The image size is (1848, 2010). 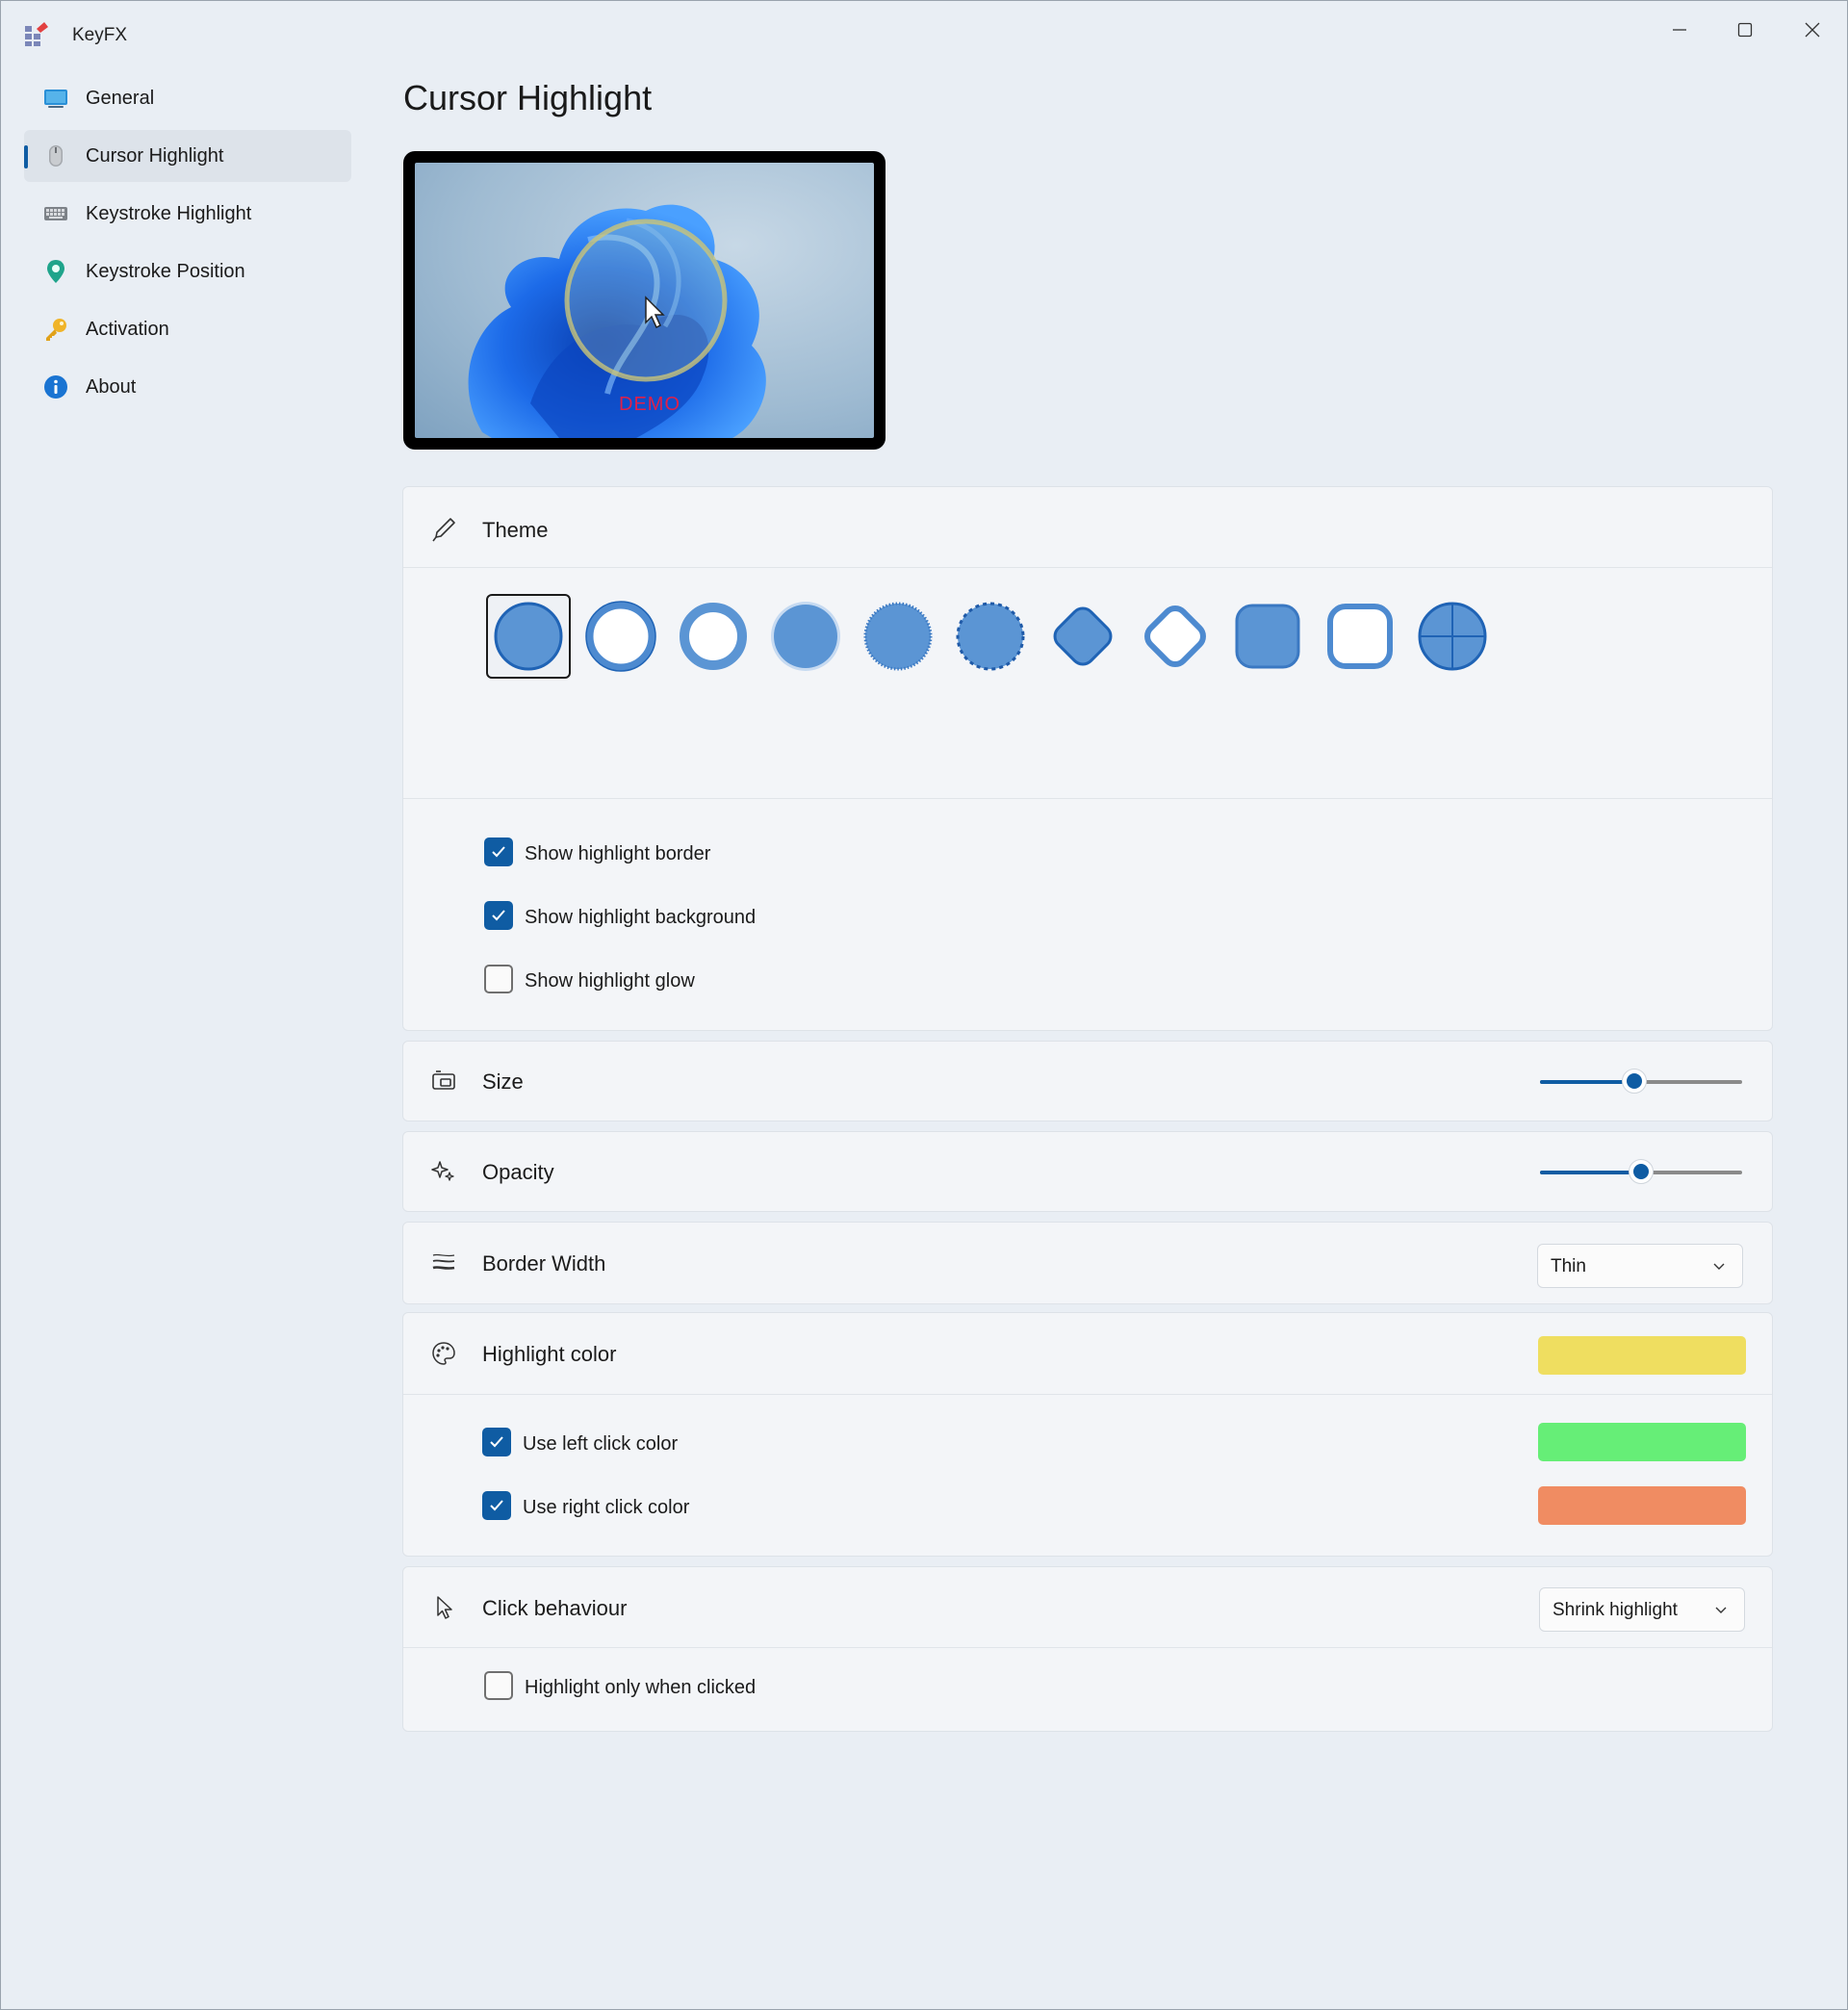 I want to click on maximize-icon, so click(x=1745, y=30).